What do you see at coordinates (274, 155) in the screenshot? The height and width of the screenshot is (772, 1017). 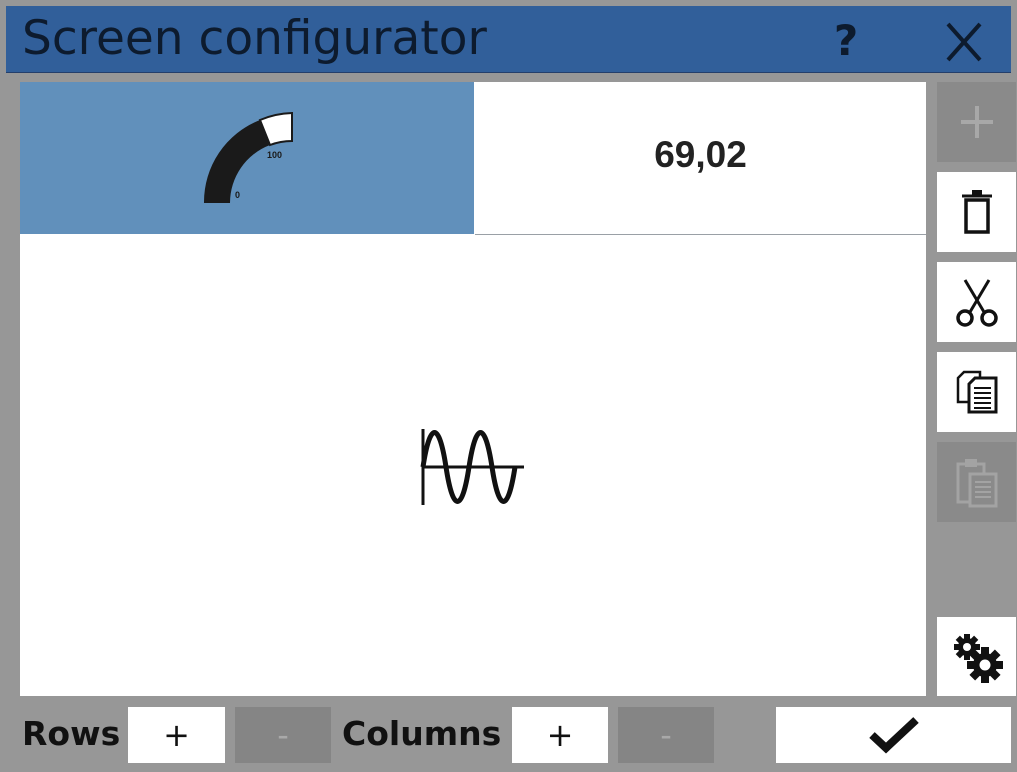 I see `gauge-scale-max: 100` at bounding box center [274, 155].